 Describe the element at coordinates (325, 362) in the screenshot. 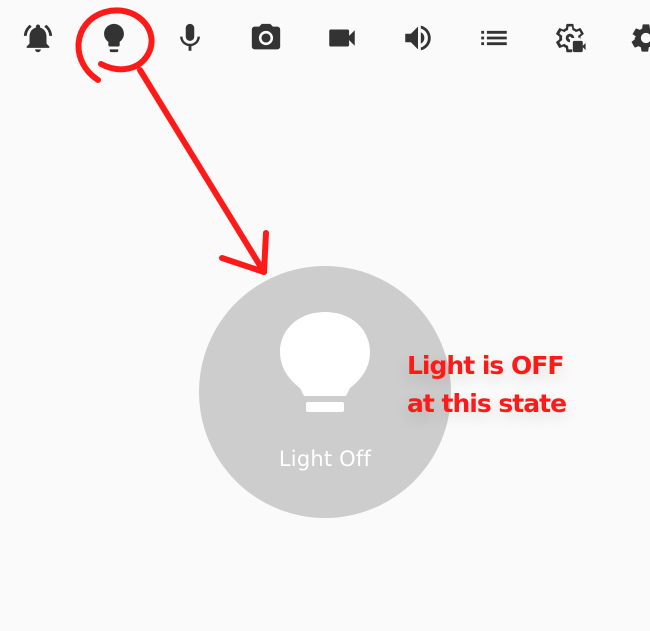

I see `lightbulb-off-icon` at that location.